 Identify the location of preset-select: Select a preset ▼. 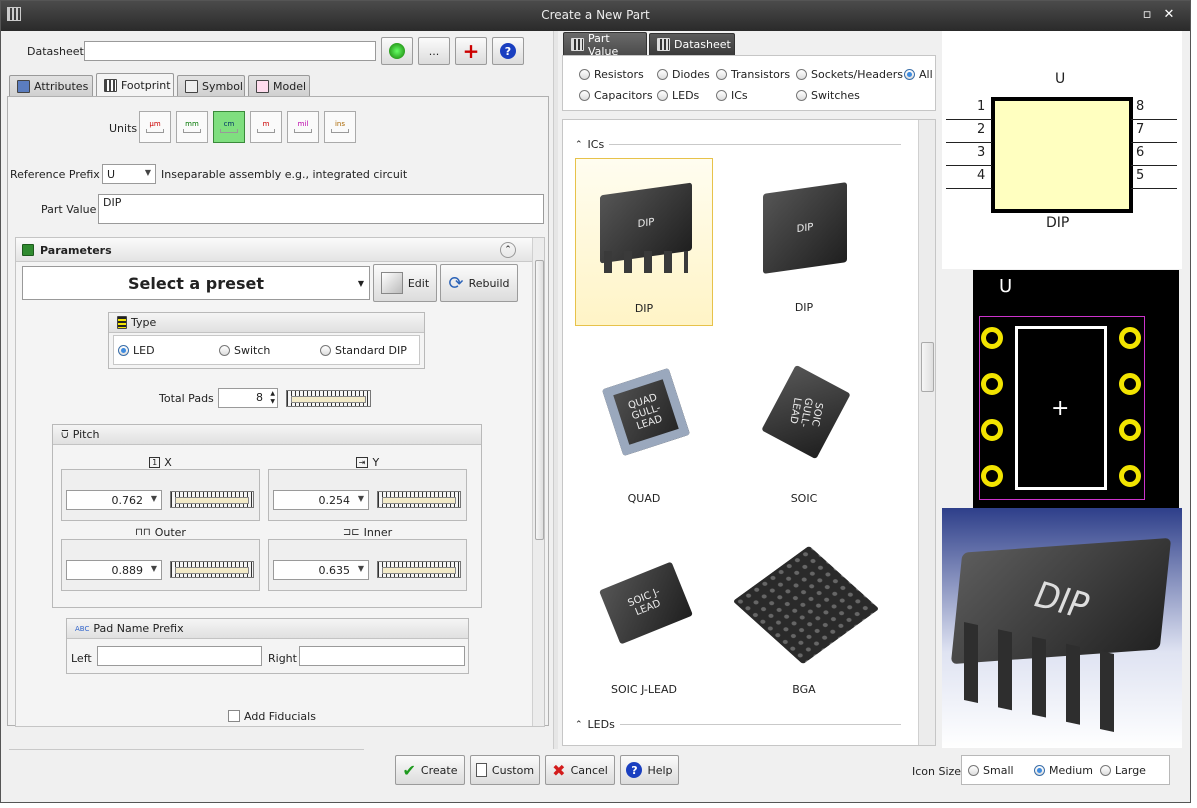
(196, 283).